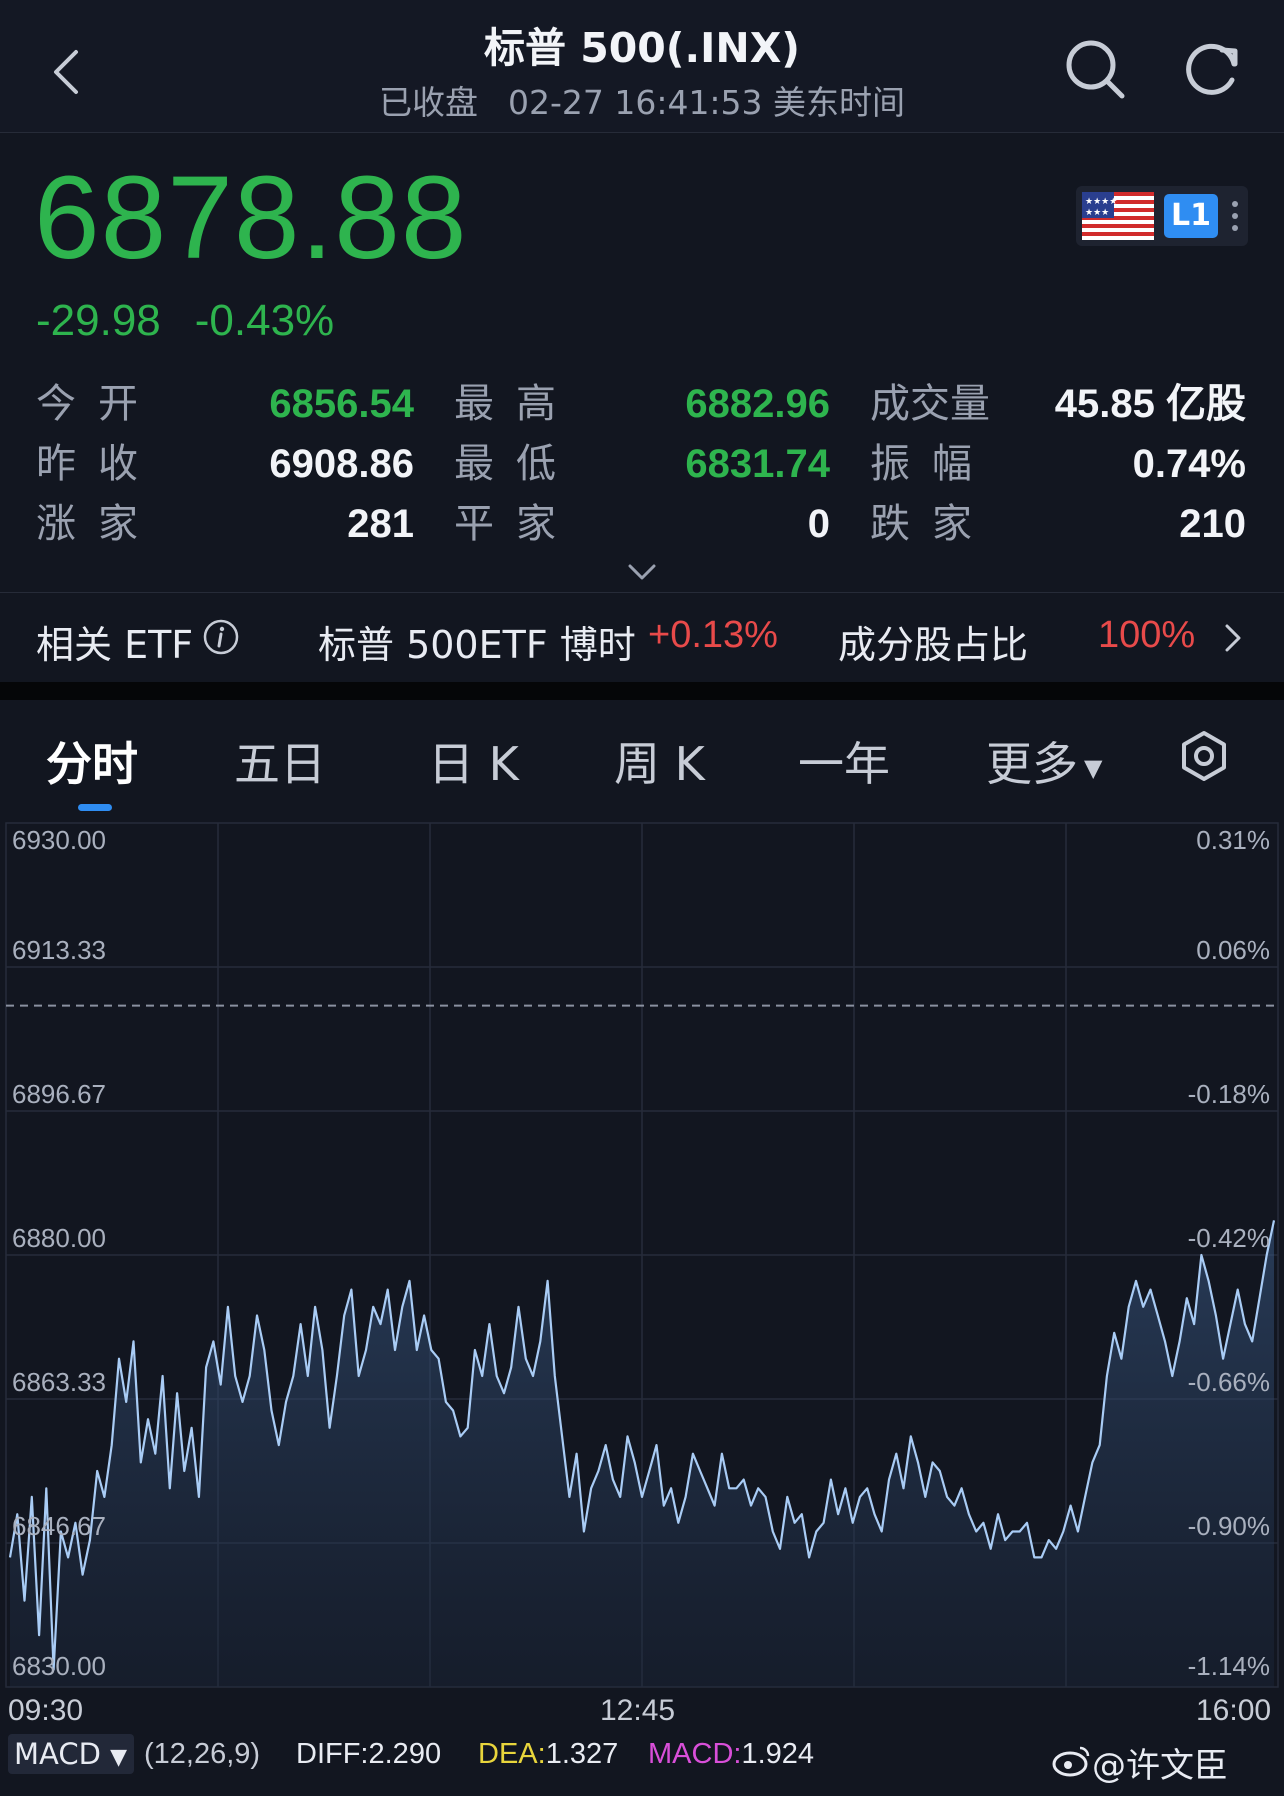 This screenshot has height=1796, width=1284. I want to click on decliners-value: 210, so click(1212, 524).